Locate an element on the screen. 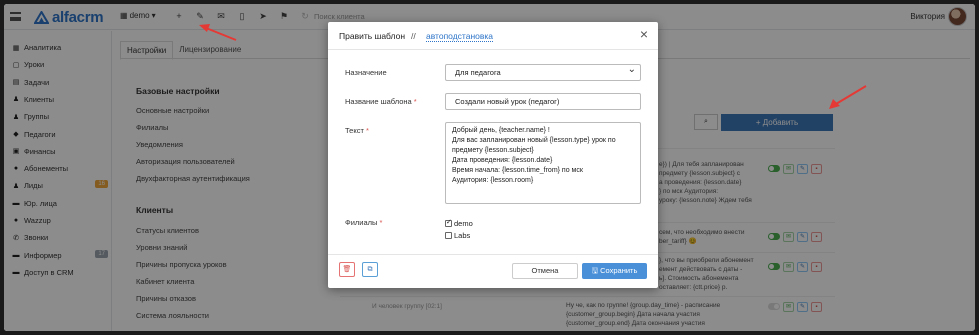 The image size is (979, 335). text-line: предмету {lesson.subject} is located at coordinates (493, 150).